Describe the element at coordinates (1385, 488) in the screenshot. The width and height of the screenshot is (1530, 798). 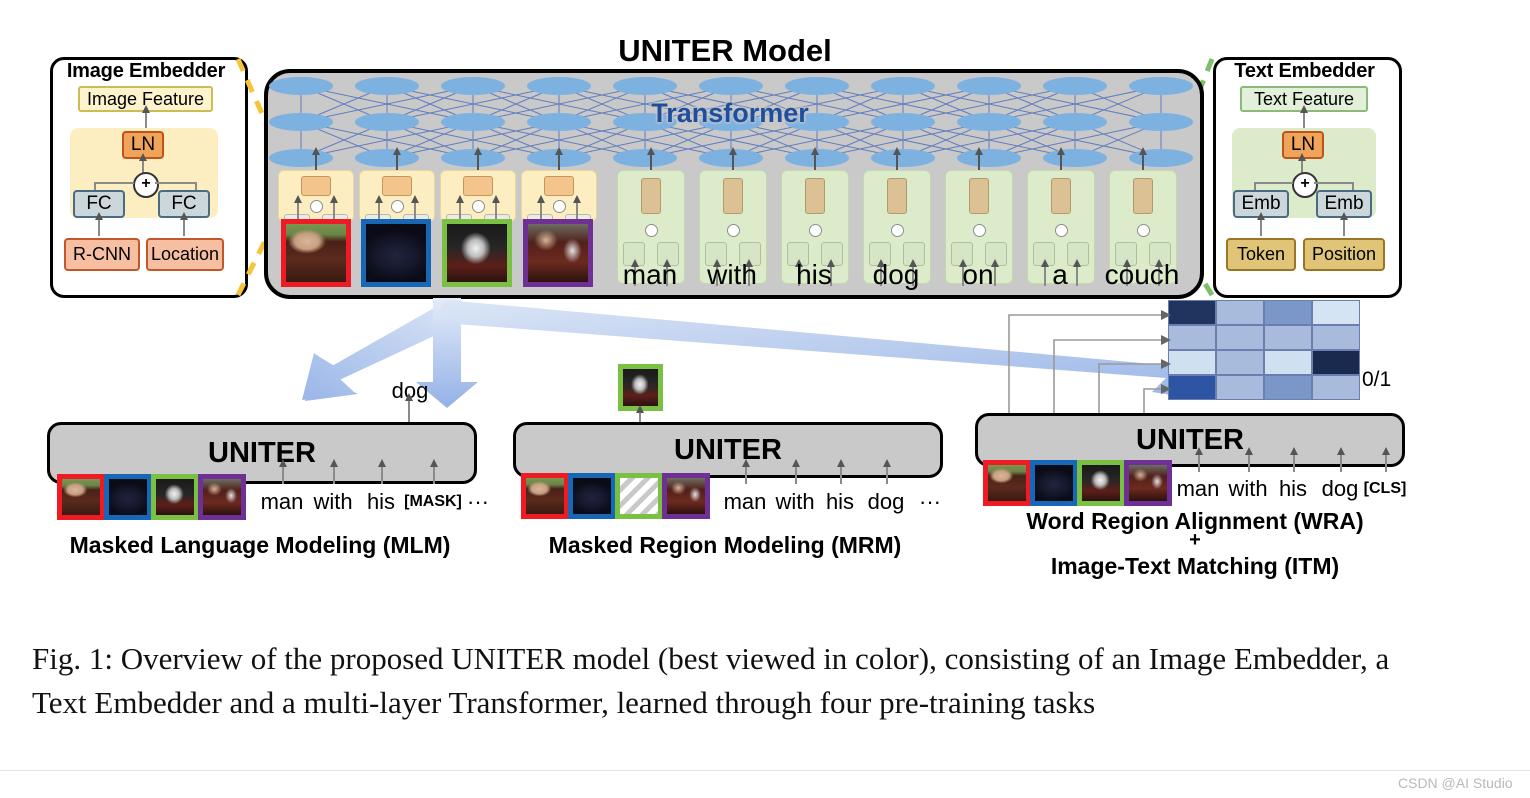
I see `task-token: [CLS]` at that location.